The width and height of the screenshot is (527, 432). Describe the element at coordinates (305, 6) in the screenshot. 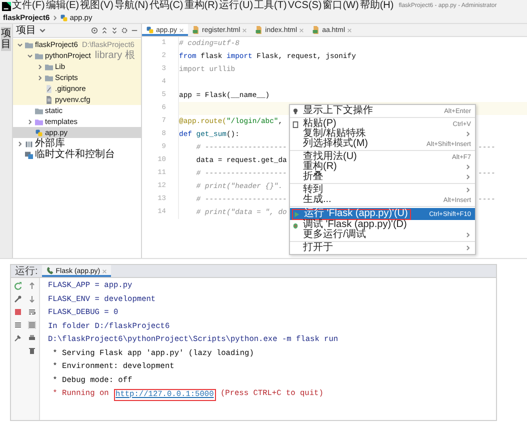

I see `menu-item: VCS(S)` at that location.